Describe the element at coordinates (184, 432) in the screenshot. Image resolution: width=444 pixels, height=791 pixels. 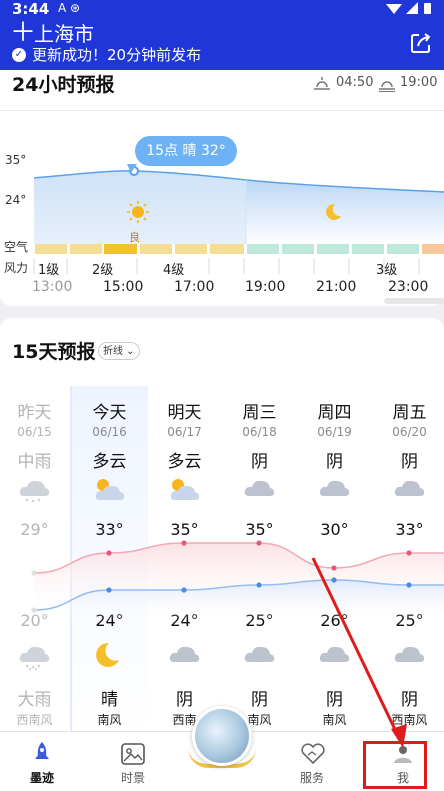
I see `day-date: 06/17` at that location.